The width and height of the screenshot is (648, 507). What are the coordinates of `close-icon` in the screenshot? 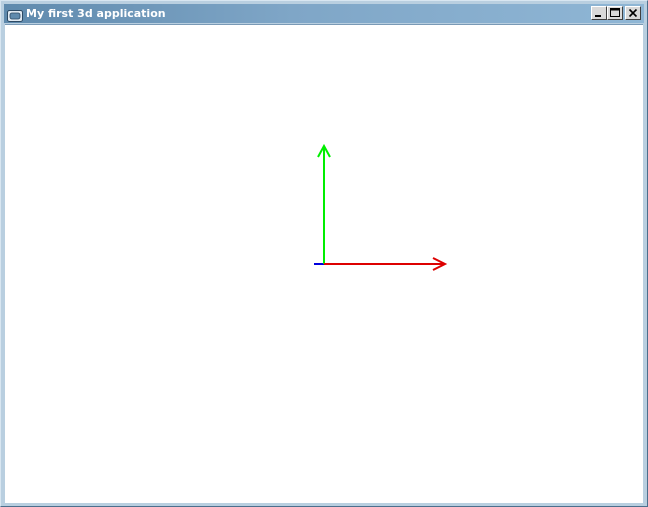 It's located at (633, 13).